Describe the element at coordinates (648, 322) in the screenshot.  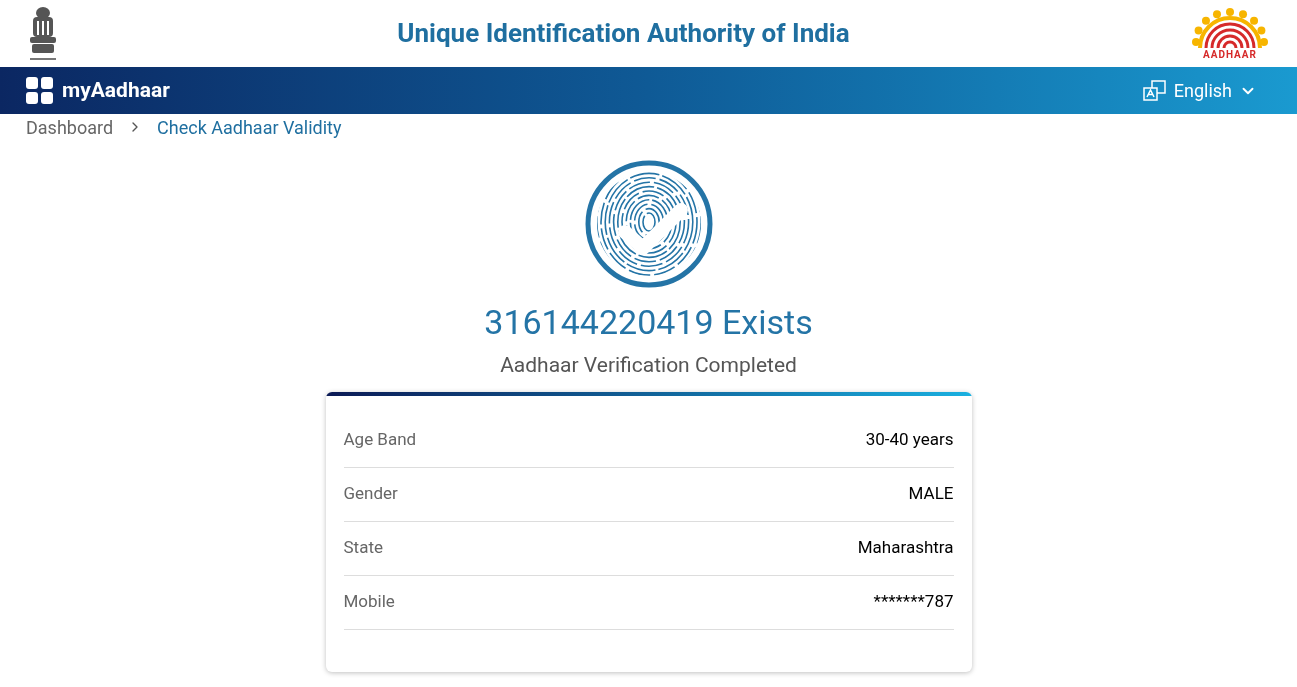
I see `result-heading: 316144220419 Exists` at that location.